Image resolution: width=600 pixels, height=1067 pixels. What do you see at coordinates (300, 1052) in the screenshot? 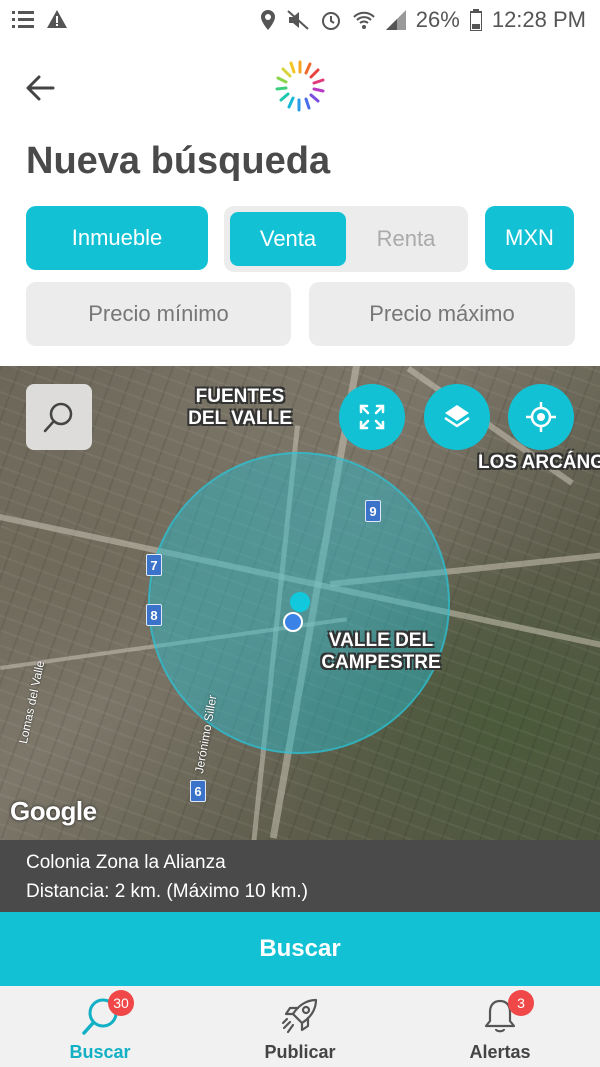
I see `nav-label: Publicar` at bounding box center [300, 1052].